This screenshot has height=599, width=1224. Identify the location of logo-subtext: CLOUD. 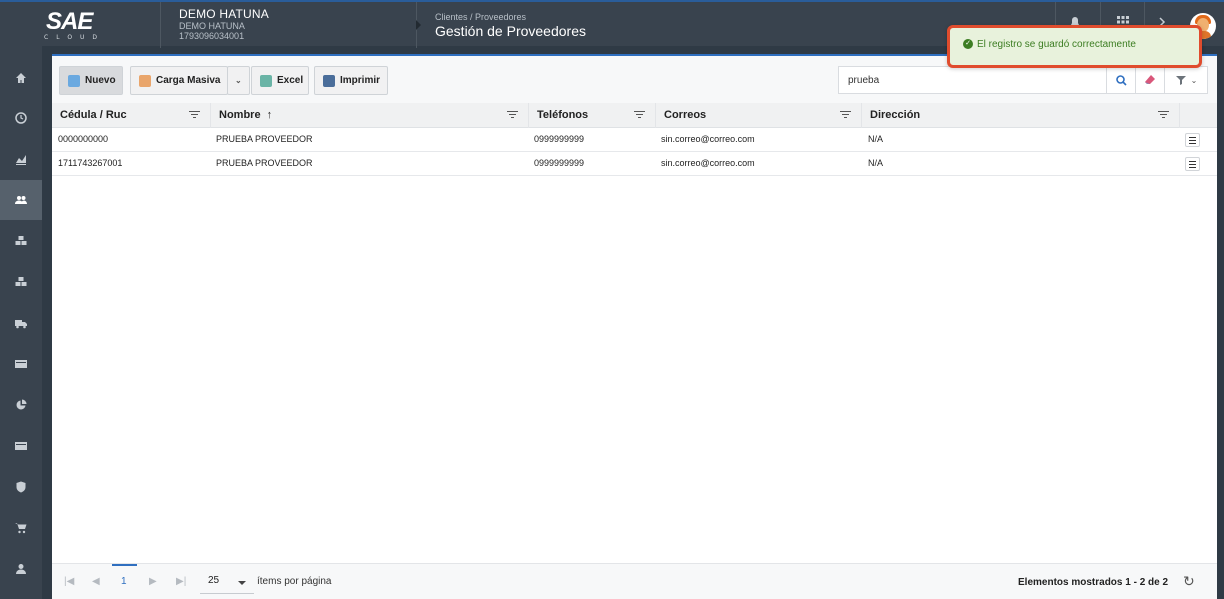
(75, 37).